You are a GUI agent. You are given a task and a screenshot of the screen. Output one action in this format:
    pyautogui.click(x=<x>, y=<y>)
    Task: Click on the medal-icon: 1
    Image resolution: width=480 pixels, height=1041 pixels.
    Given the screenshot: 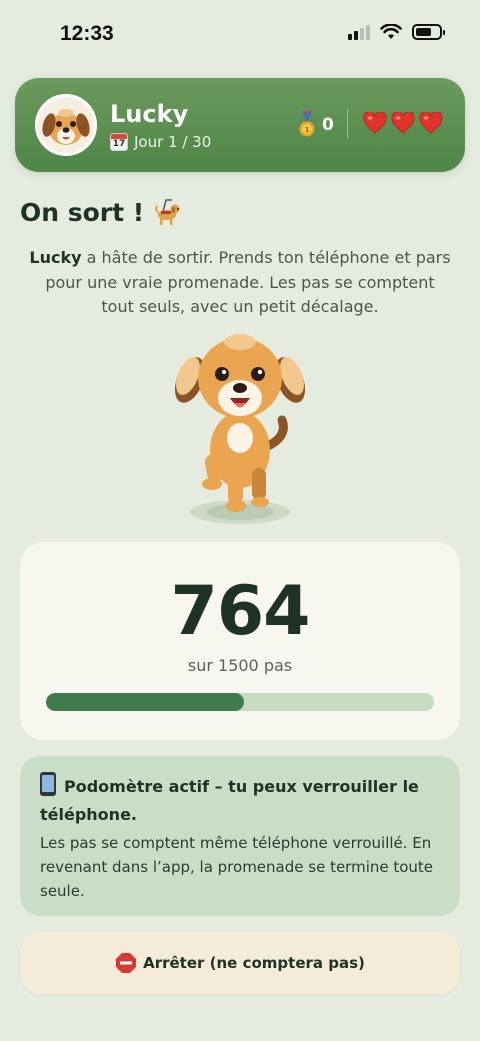 What is the action you would take?
    pyautogui.click(x=307, y=124)
    